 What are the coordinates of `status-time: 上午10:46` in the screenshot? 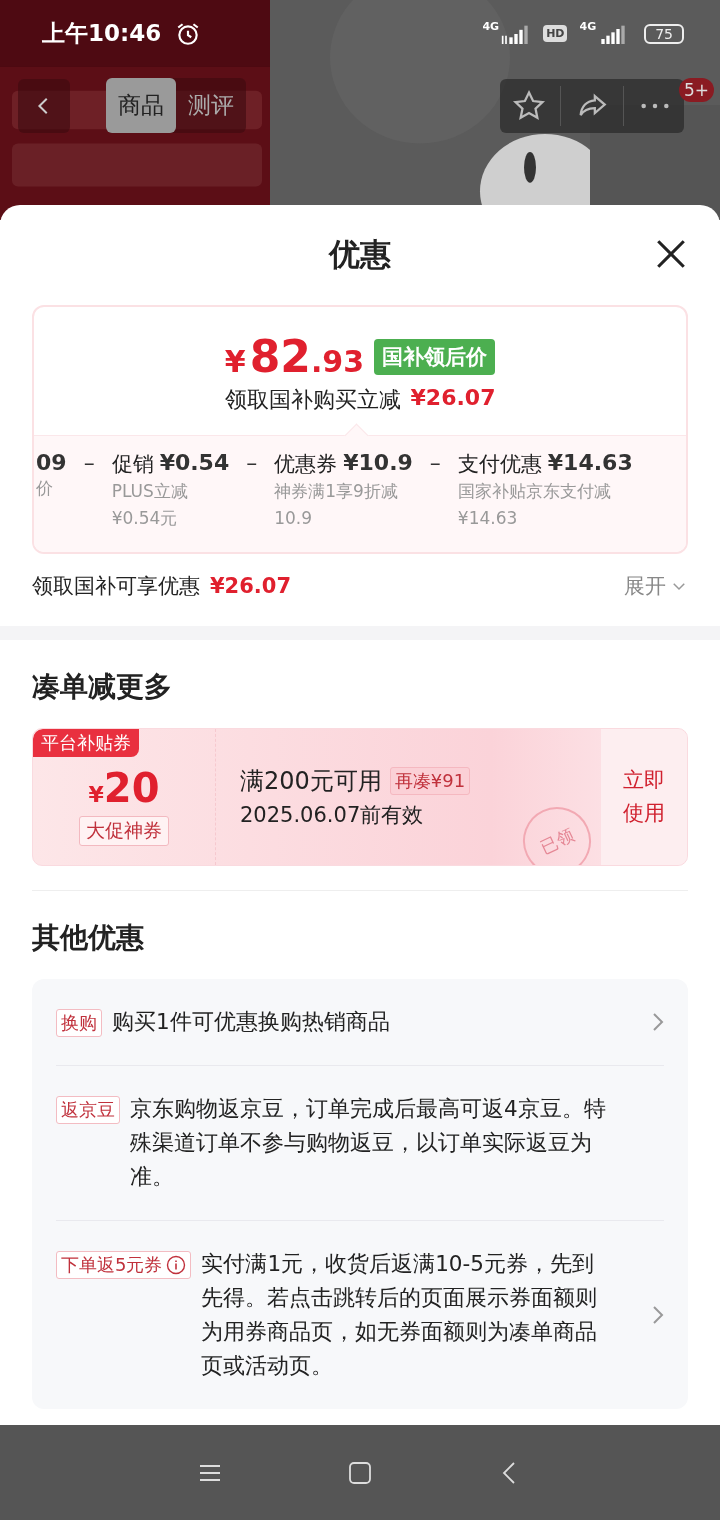 It's located at (102, 33).